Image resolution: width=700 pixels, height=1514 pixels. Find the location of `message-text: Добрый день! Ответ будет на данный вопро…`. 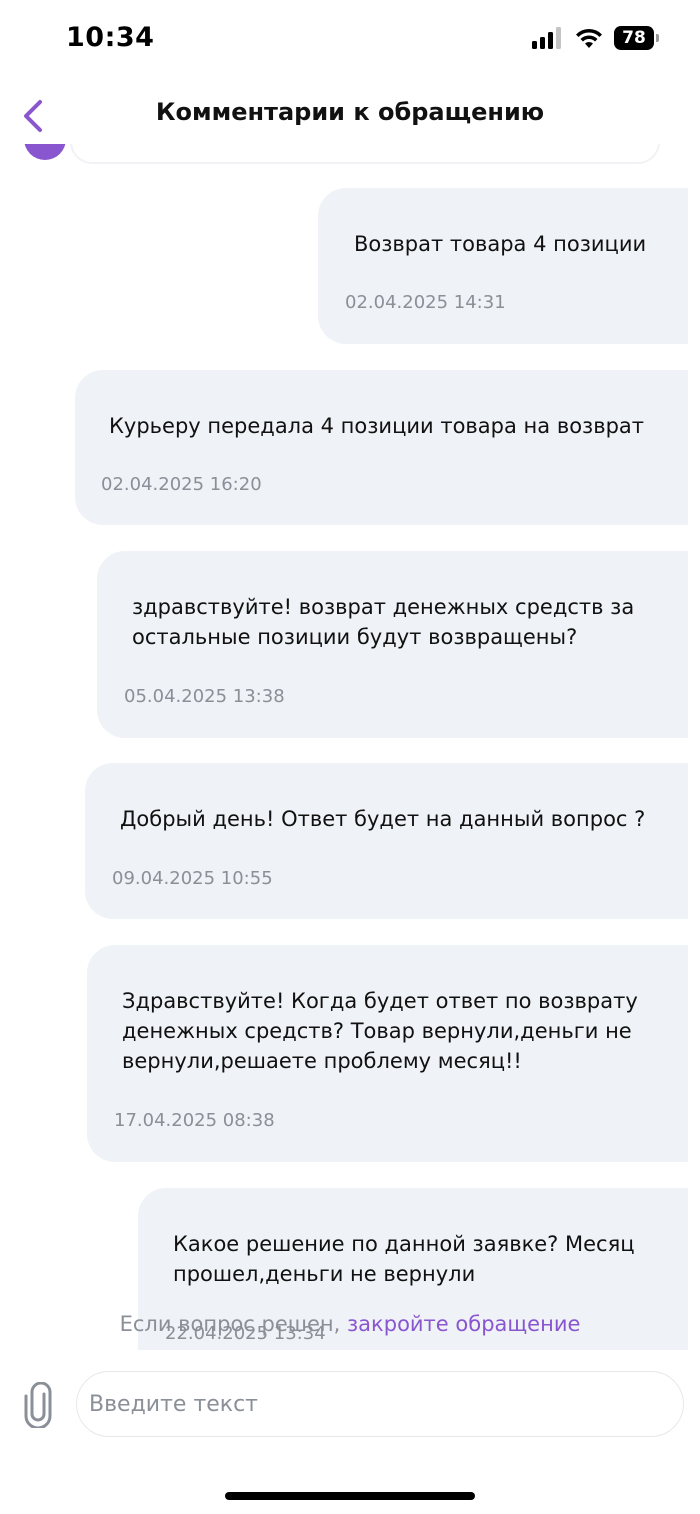

message-text: Добрый день! Ответ будет на данный вопро… is located at coordinates (383, 819).